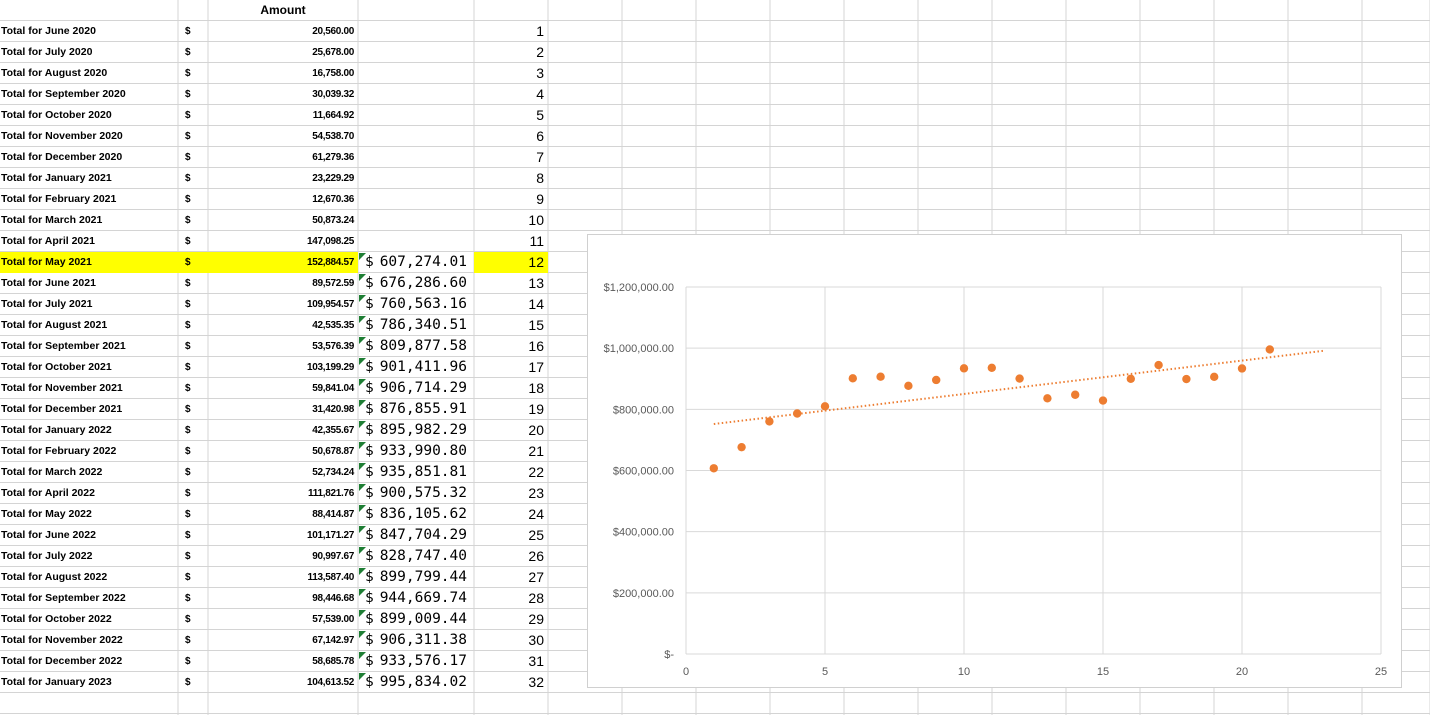 This screenshot has height=715, width=1430. Describe the element at coordinates (89, 283) in the screenshot. I see `row-label-cell: Total for June 2021` at that location.